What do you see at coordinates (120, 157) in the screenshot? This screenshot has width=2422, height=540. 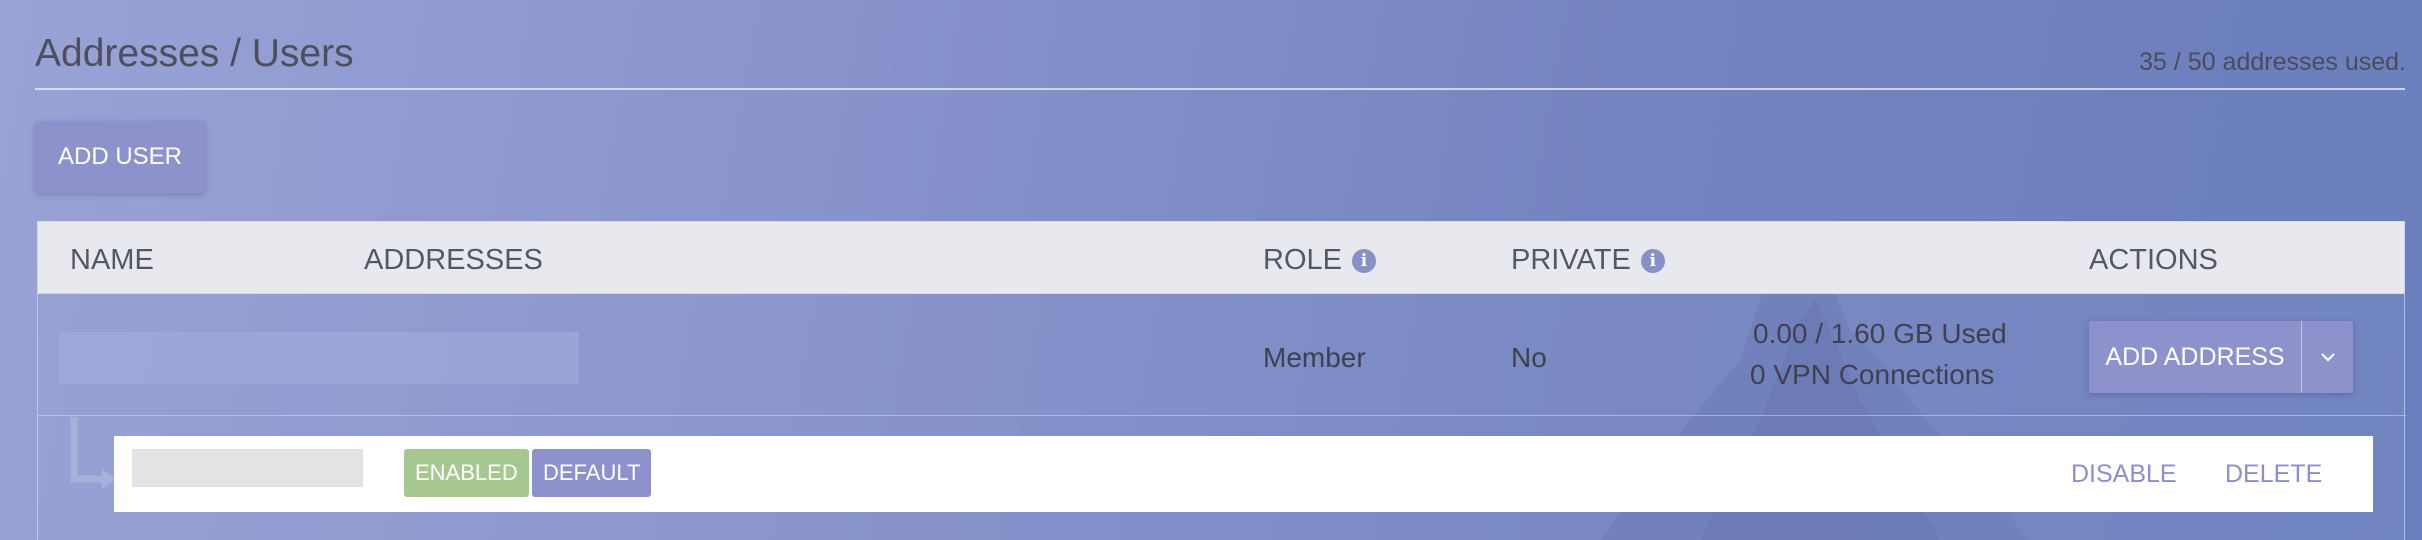 I see `add-user-button: ADD USER` at bounding box center [120, 157].